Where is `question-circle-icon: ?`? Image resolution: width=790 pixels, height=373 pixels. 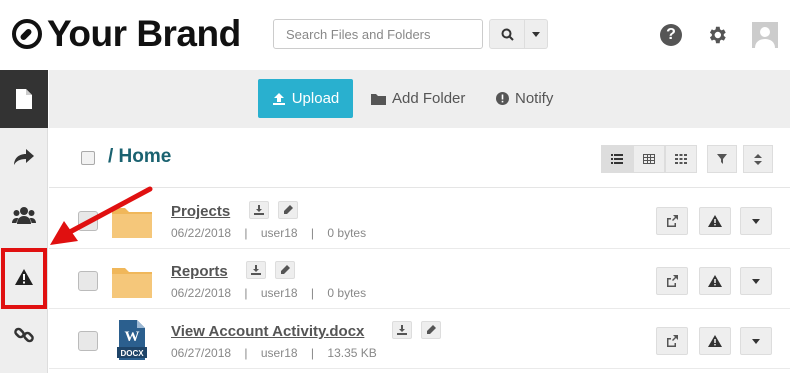 question-circle-icon: ? is located at coordinates (671, 35).